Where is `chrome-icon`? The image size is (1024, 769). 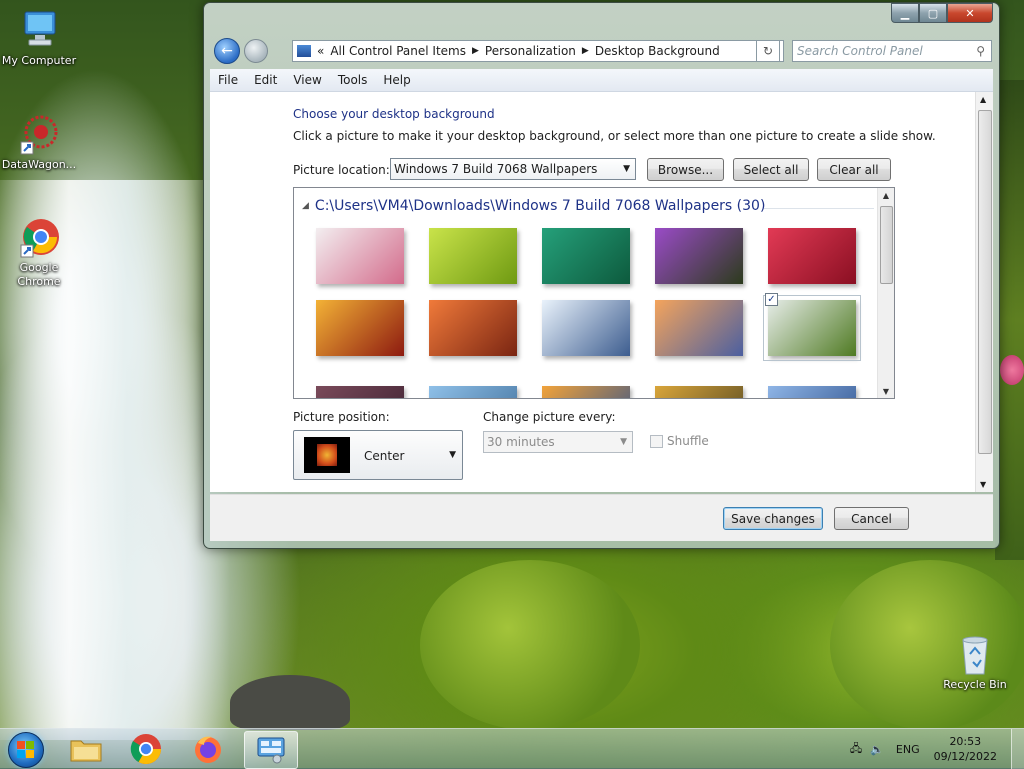 chrome-icon is located at coordinates (39, 237).